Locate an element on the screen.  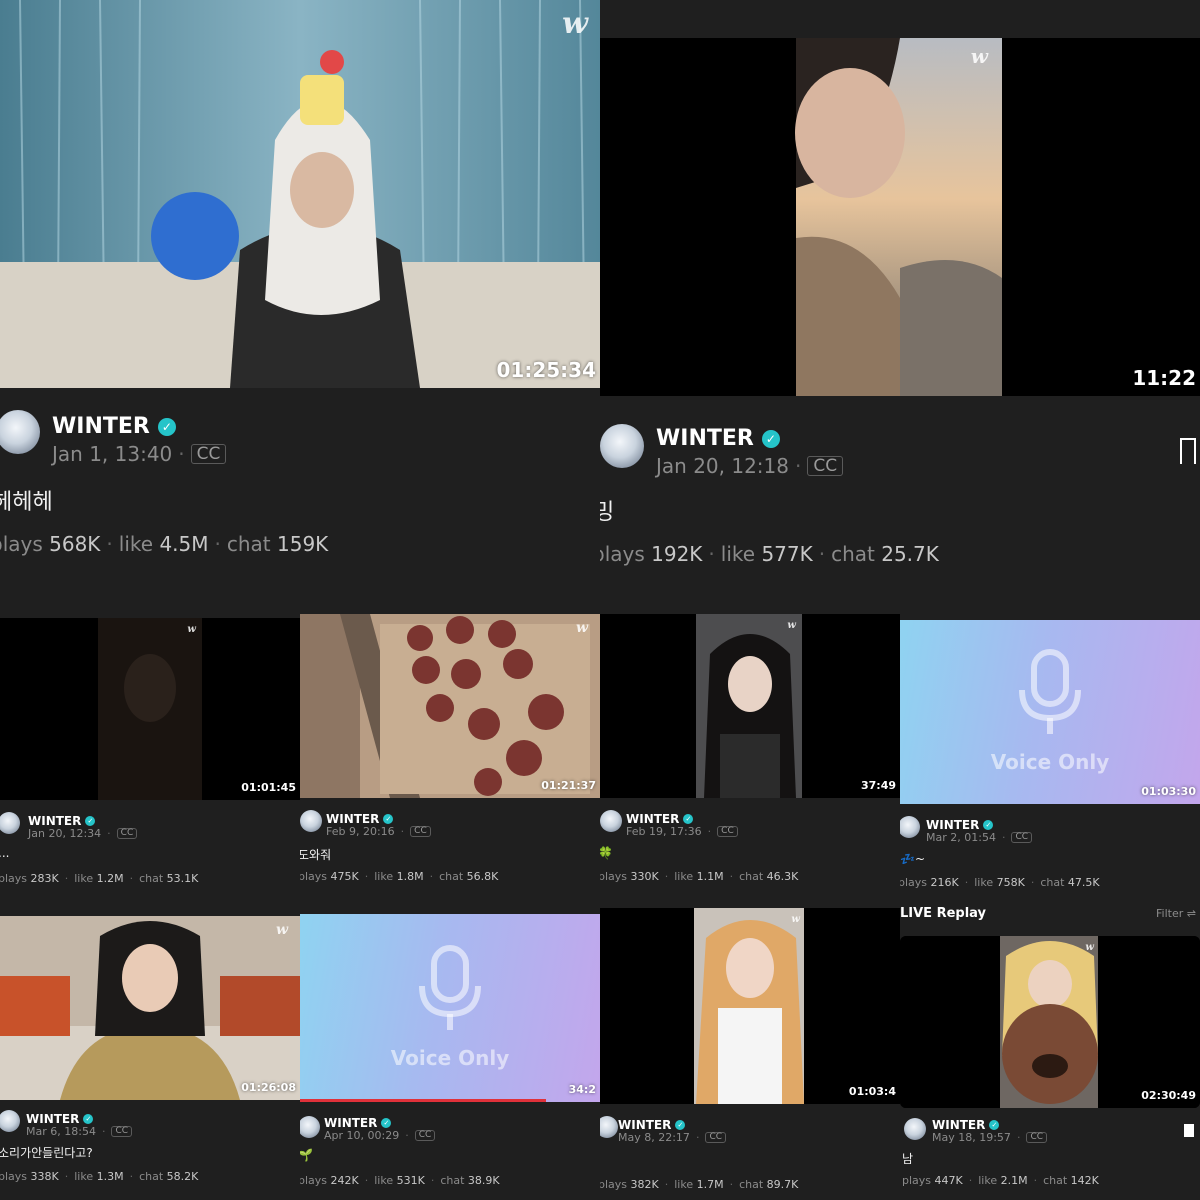
video-duration: 34:2 is located at coordinates (582, 1089).